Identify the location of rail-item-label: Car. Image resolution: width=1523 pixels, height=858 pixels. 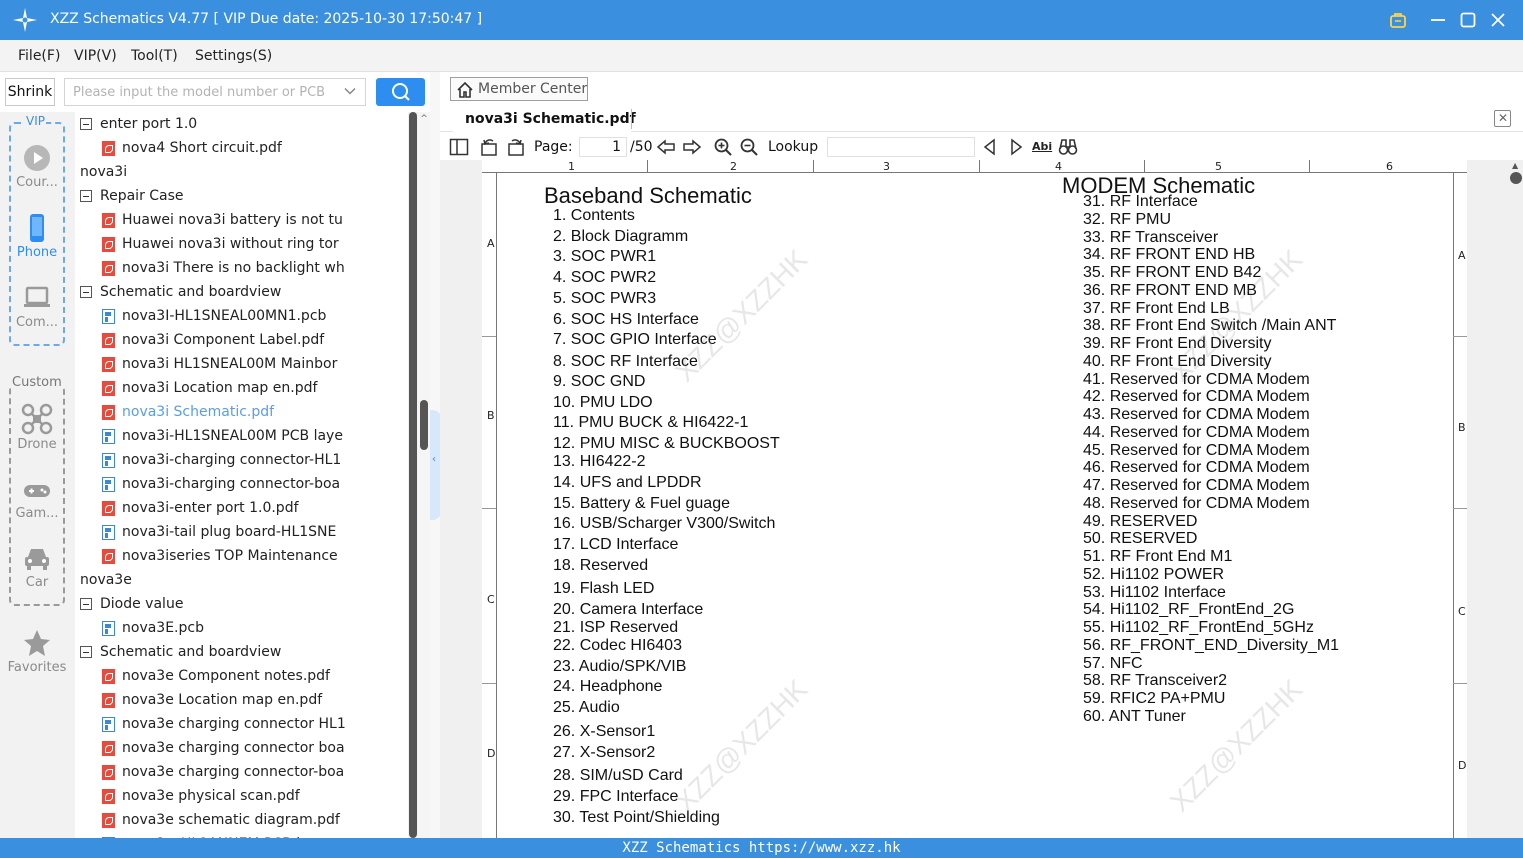
(37, 582).